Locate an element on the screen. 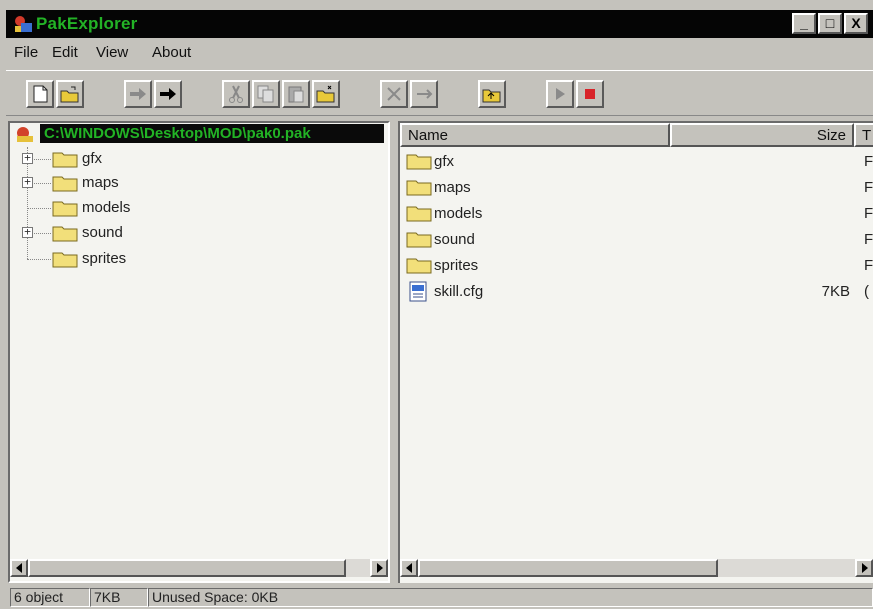 The height and width of the screenshot is (609, 873). tree-hscrollbar is located at coordinates (199, 568).